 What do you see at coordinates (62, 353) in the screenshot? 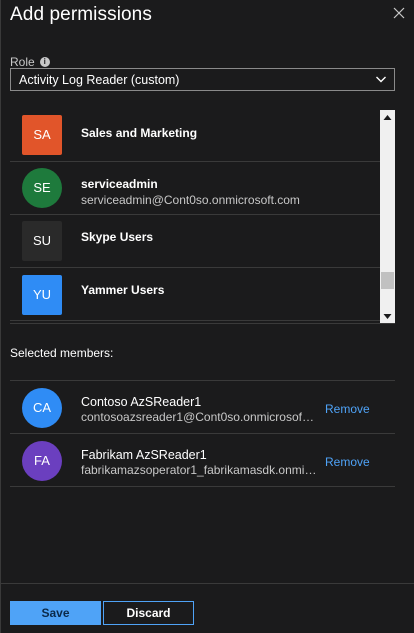
I see `selected-members-label: Selected members:` at bounding box center [62, 353].